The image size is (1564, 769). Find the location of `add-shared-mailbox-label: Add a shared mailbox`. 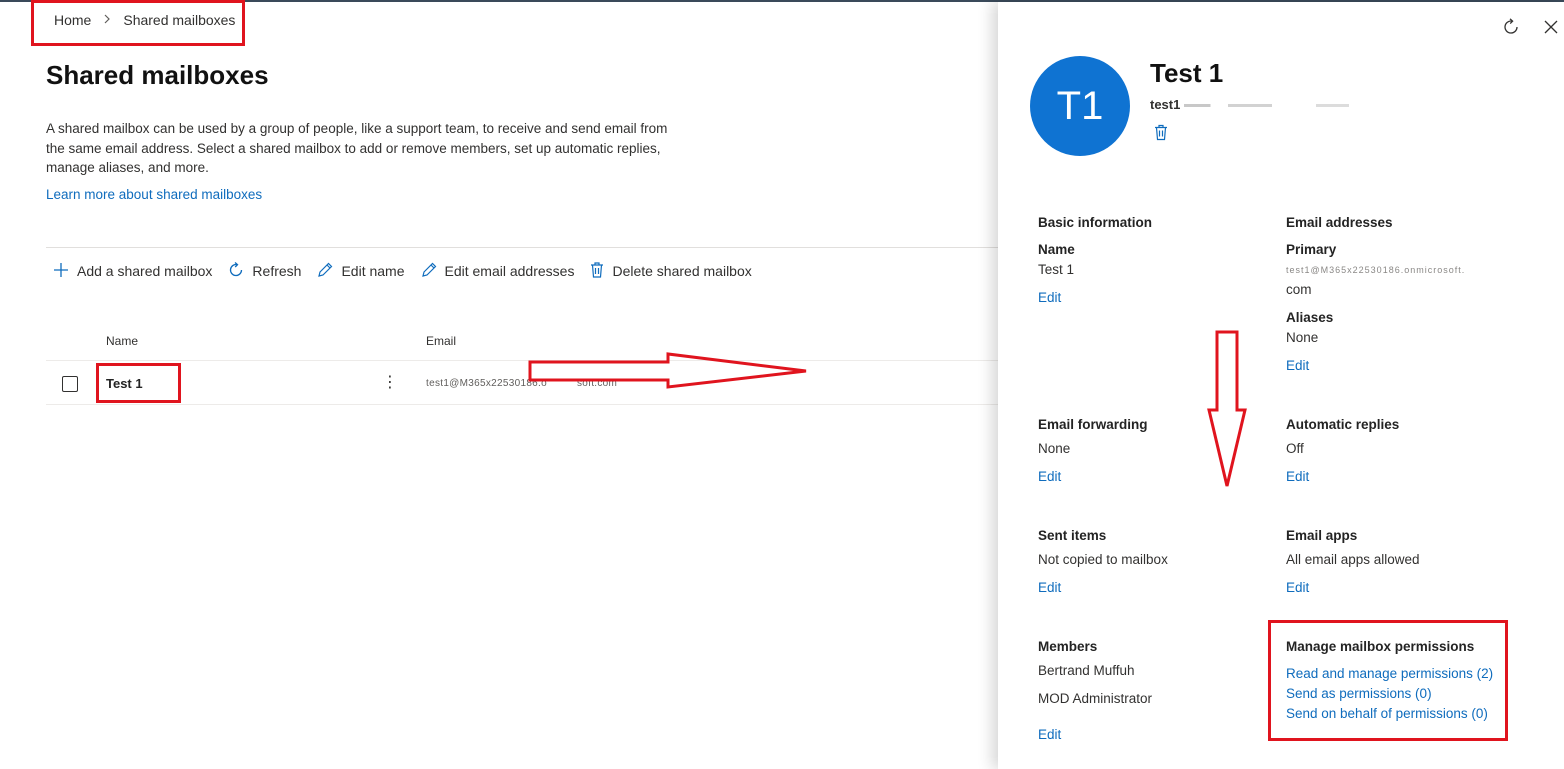

add-shared-mailbox-label: Add a shared mailbox is located at coordinates (145, 271).